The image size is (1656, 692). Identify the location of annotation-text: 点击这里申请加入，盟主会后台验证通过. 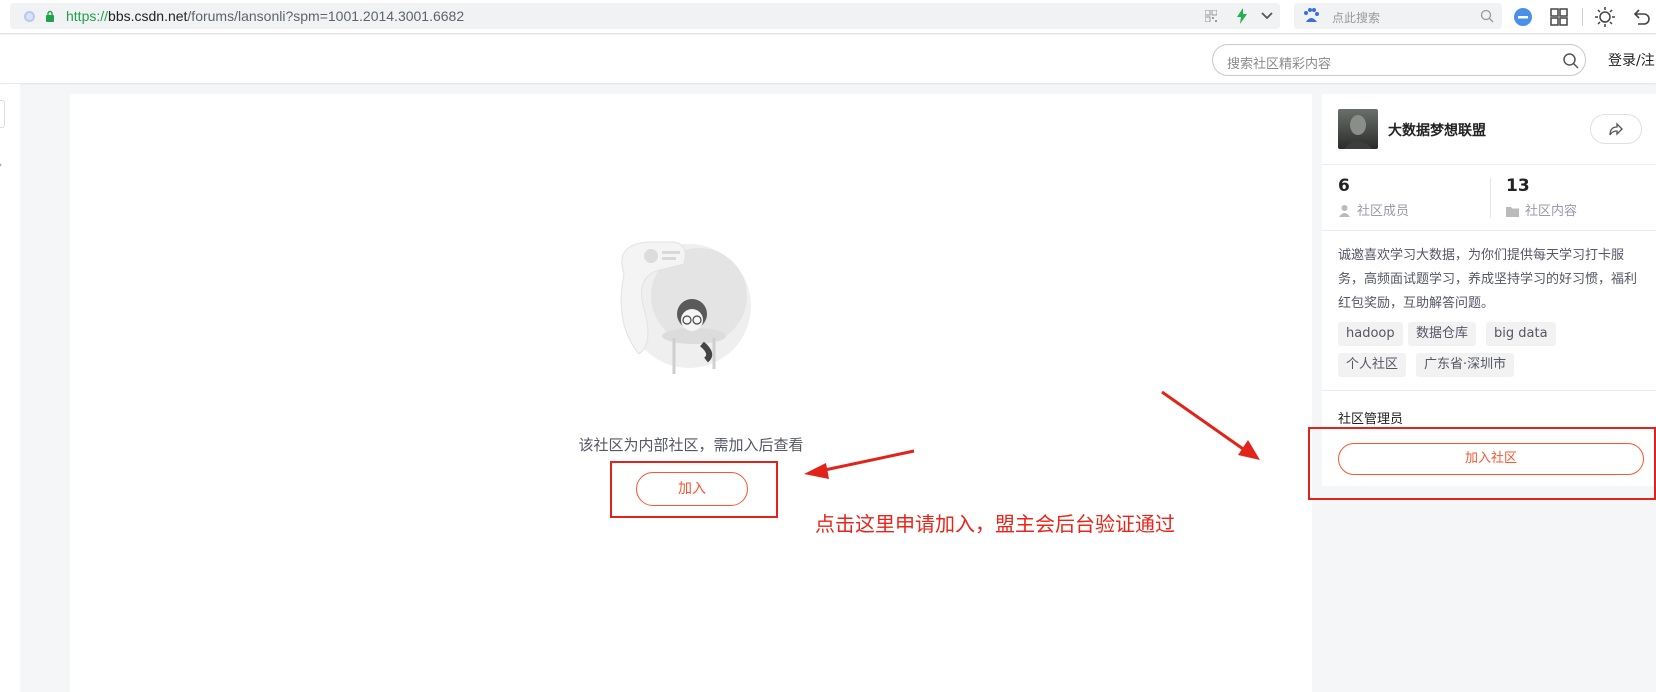
(995, 524).